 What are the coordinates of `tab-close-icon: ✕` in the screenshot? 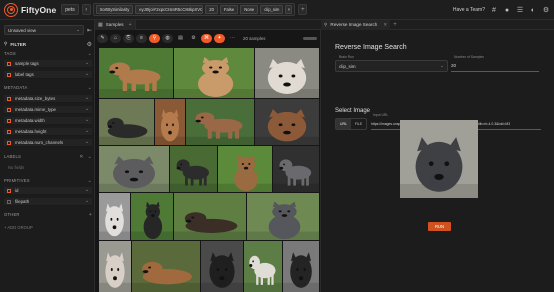 It's located at (385, 25).